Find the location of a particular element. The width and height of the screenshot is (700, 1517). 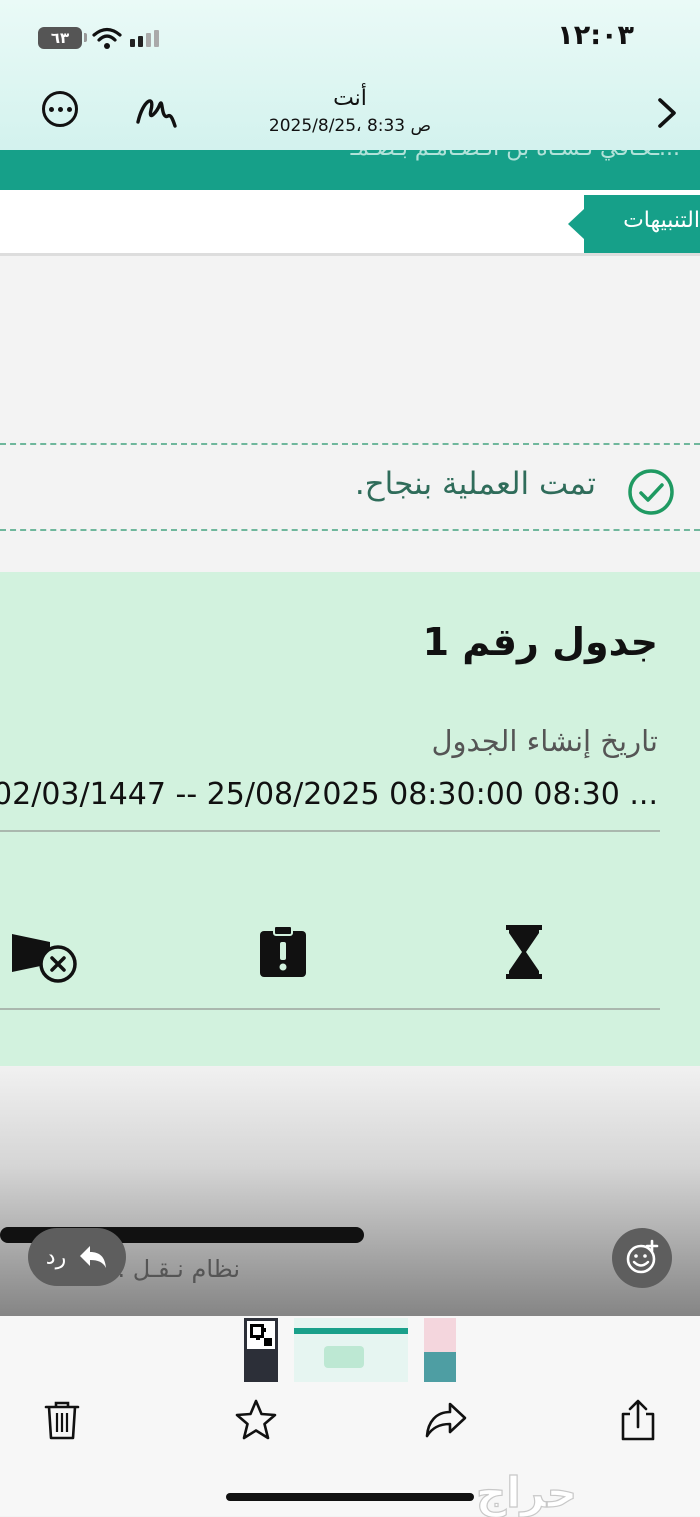

reply-button: رد is located at coordinates (77, 1257).